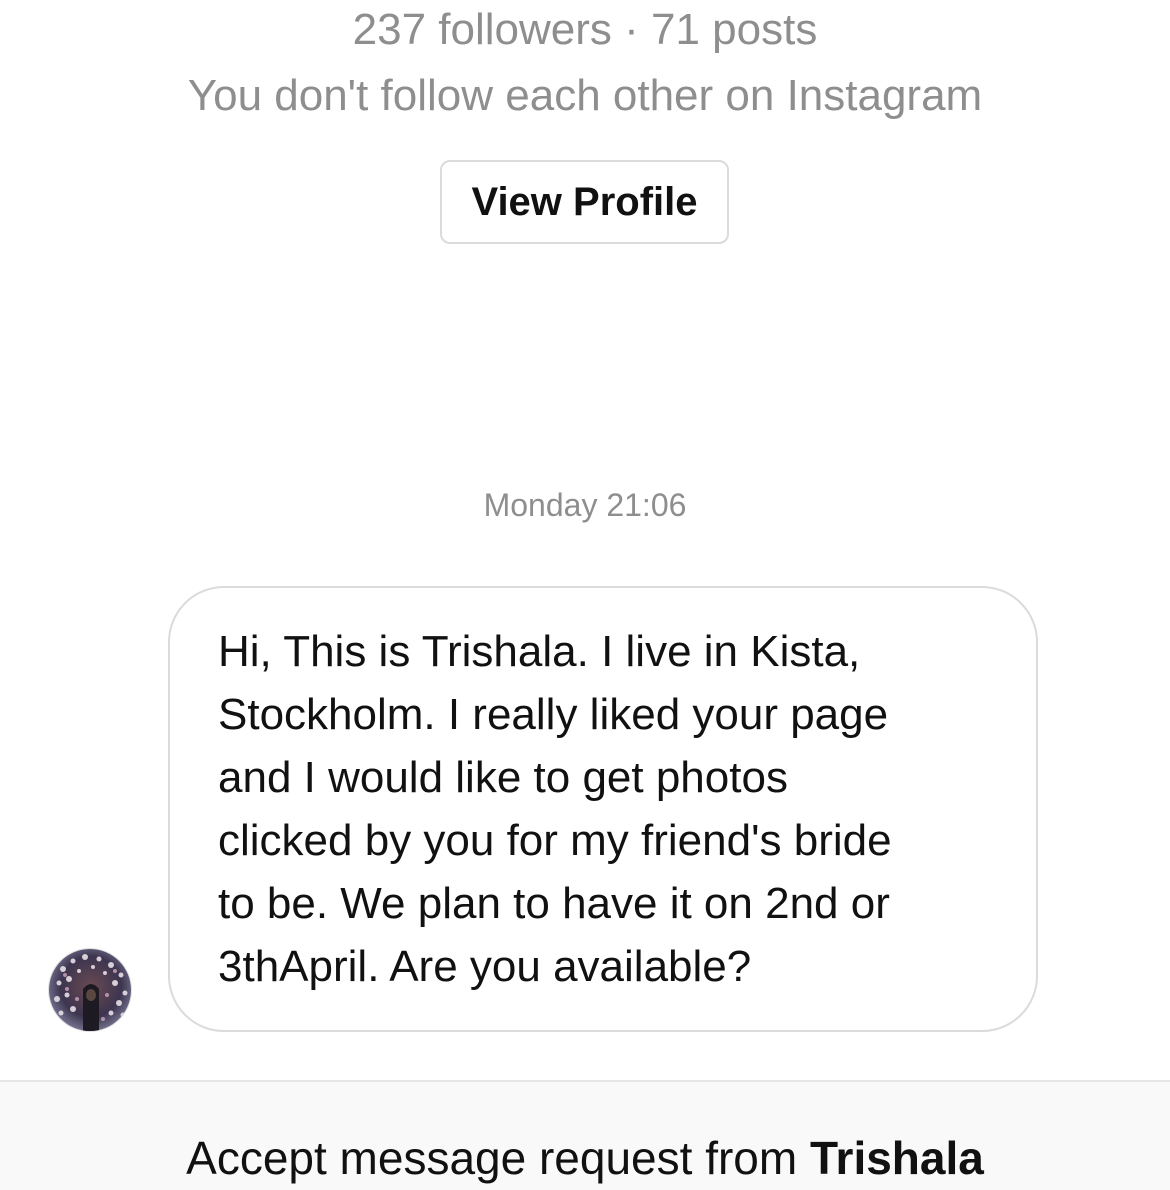 This screenshot has width=1170, height=1190. I want to click on message-timestamp: Monday 21:06, so click(585, 505).